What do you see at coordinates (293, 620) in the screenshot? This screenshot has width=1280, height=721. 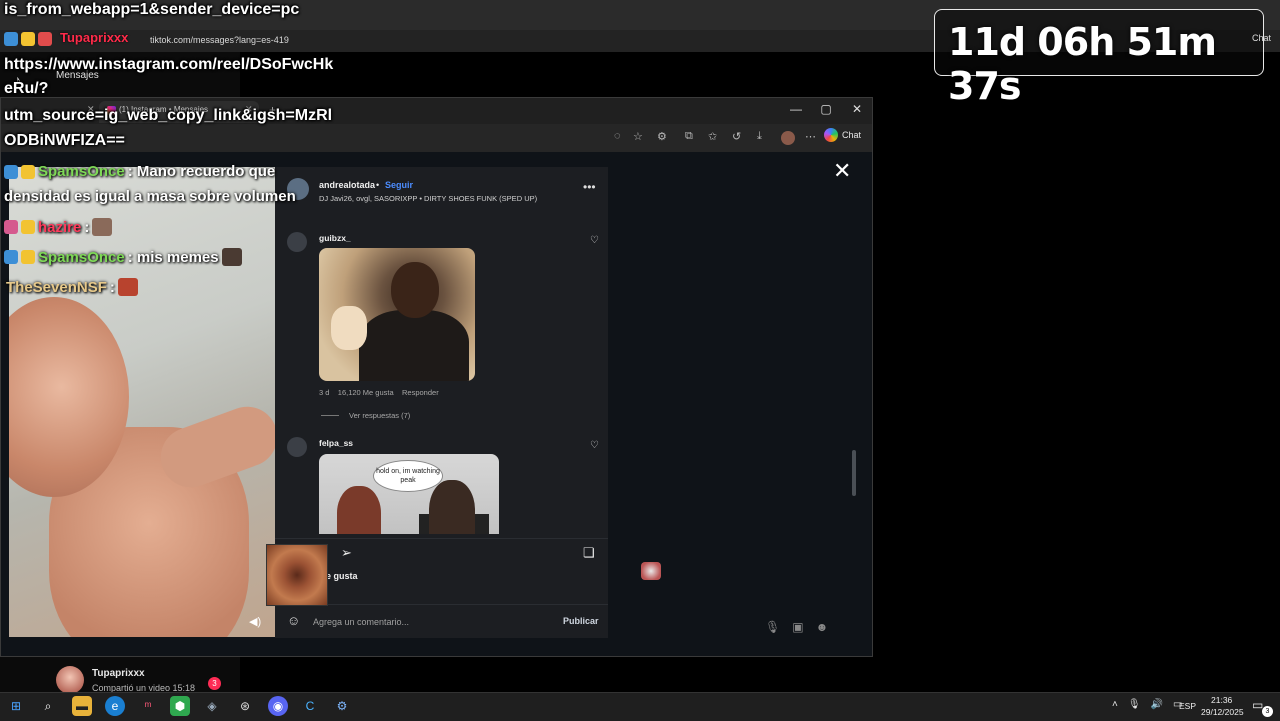 I see `emoji-icon: ☺` at bounding box center [293, 620].